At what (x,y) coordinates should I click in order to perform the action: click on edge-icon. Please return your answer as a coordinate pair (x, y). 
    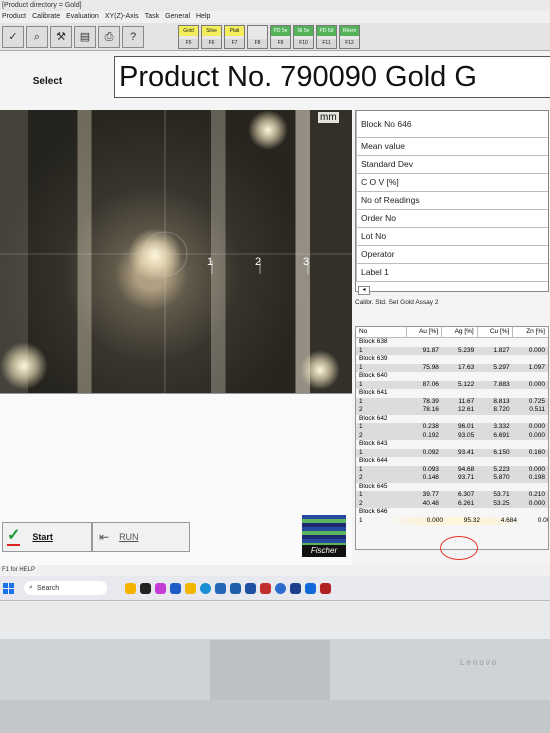
    Looking at the image, I should click on (205, 588).